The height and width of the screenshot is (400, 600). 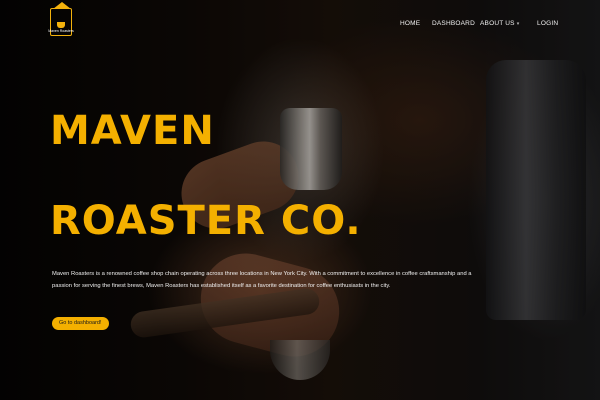 What do you see at coordinates (453, 23) in the screenshot?
I see `nav-dashboard-link: DASHBOARD` at bounding box center [453, 23].